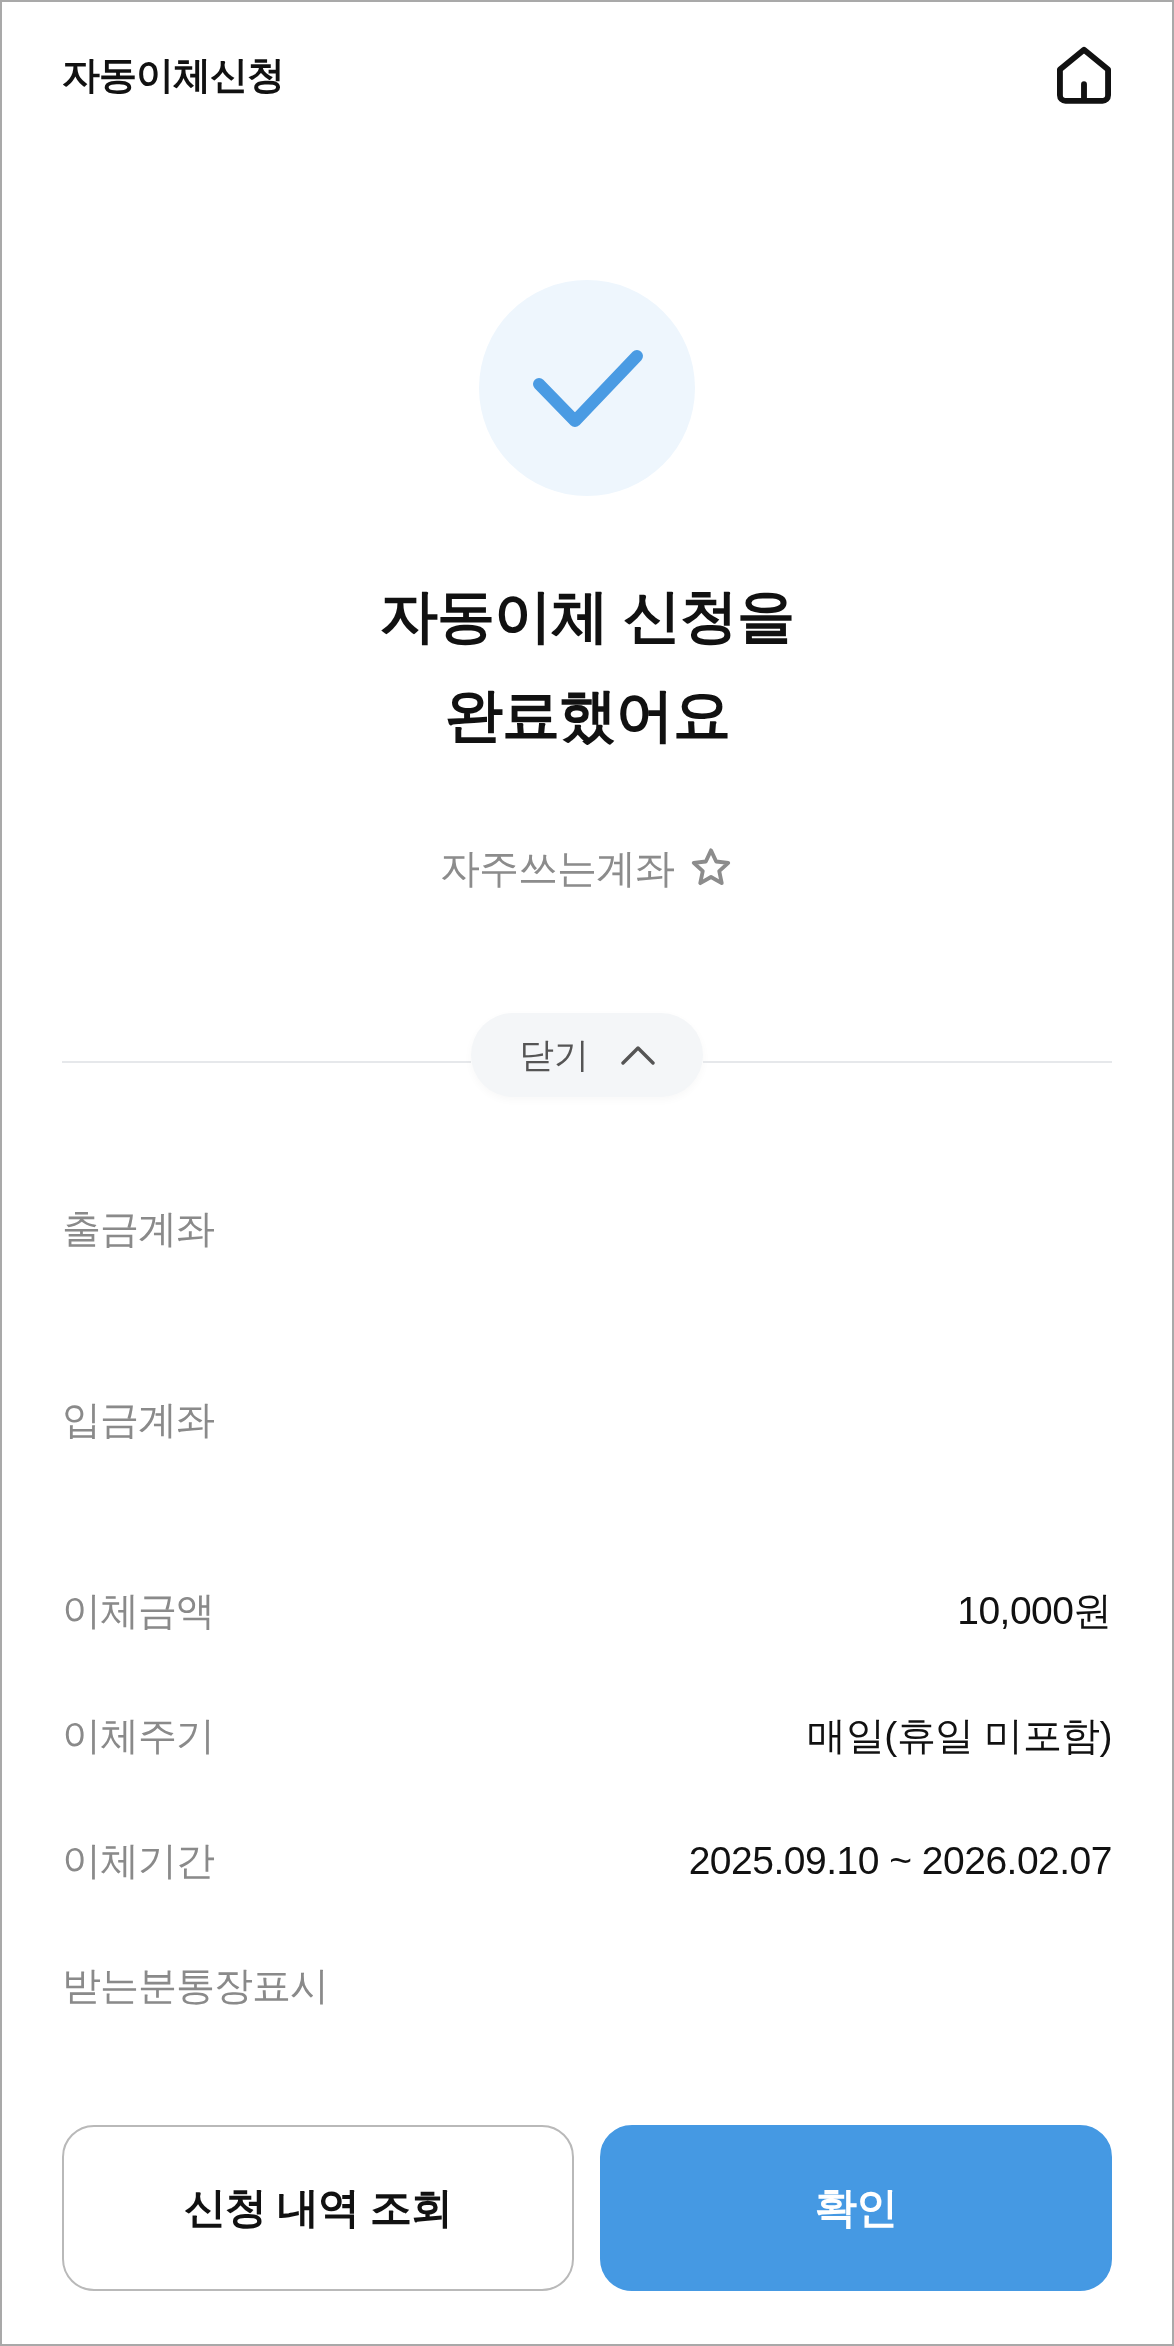 The image size is (1174, 2346). Describe the element at coordinates (959, 1736) in the screenshot. I see `detail-value: 매일(휴일 미포함)` at that location.